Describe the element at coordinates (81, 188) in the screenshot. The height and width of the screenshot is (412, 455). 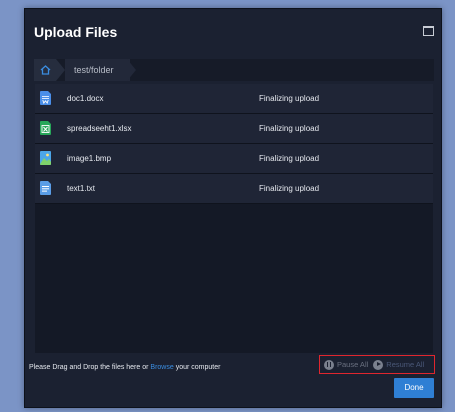
I see `file-name: text1.txt` at that location.